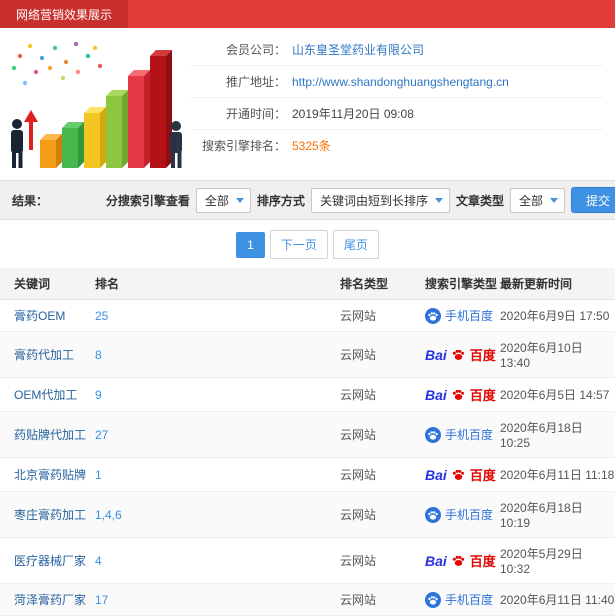  Describe the element at coordinates (307, 514) in the screenshot. I see `table-row: 枣庄膏药加工 1,4,6 云网站 手机百度 2020年6月18日 10:19` at that location.